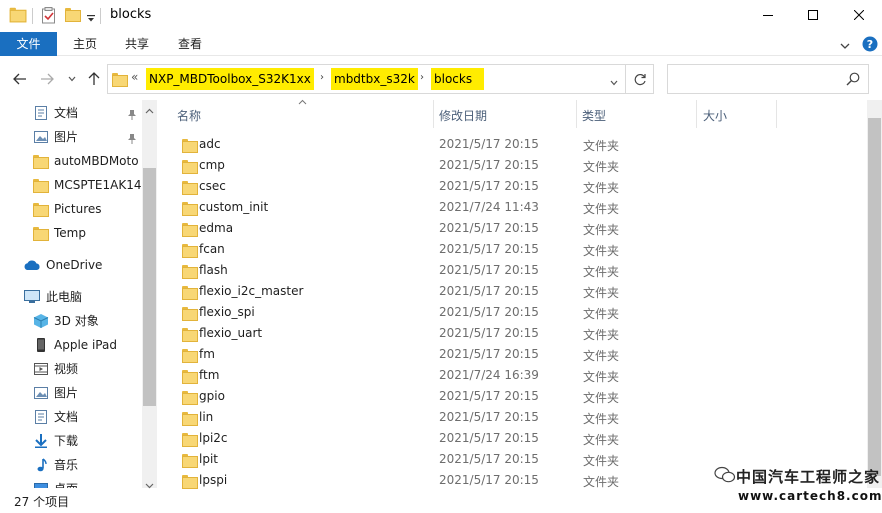  Describe the element at coordinates (47, 79) in the screenshot. I see `forward-button` at that location.